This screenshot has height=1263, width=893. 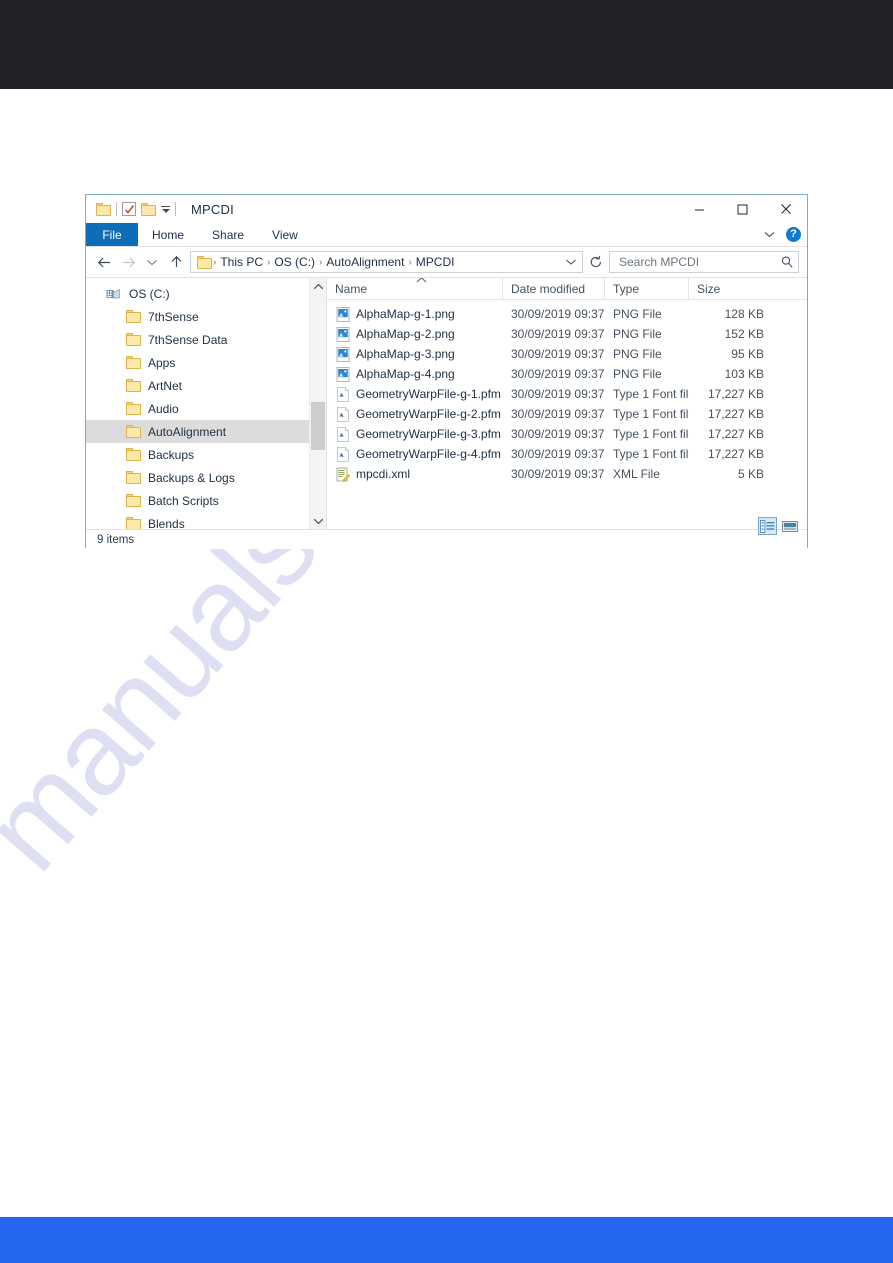 I want to click on sort-caret-glyph, so click(x=421, y=280).